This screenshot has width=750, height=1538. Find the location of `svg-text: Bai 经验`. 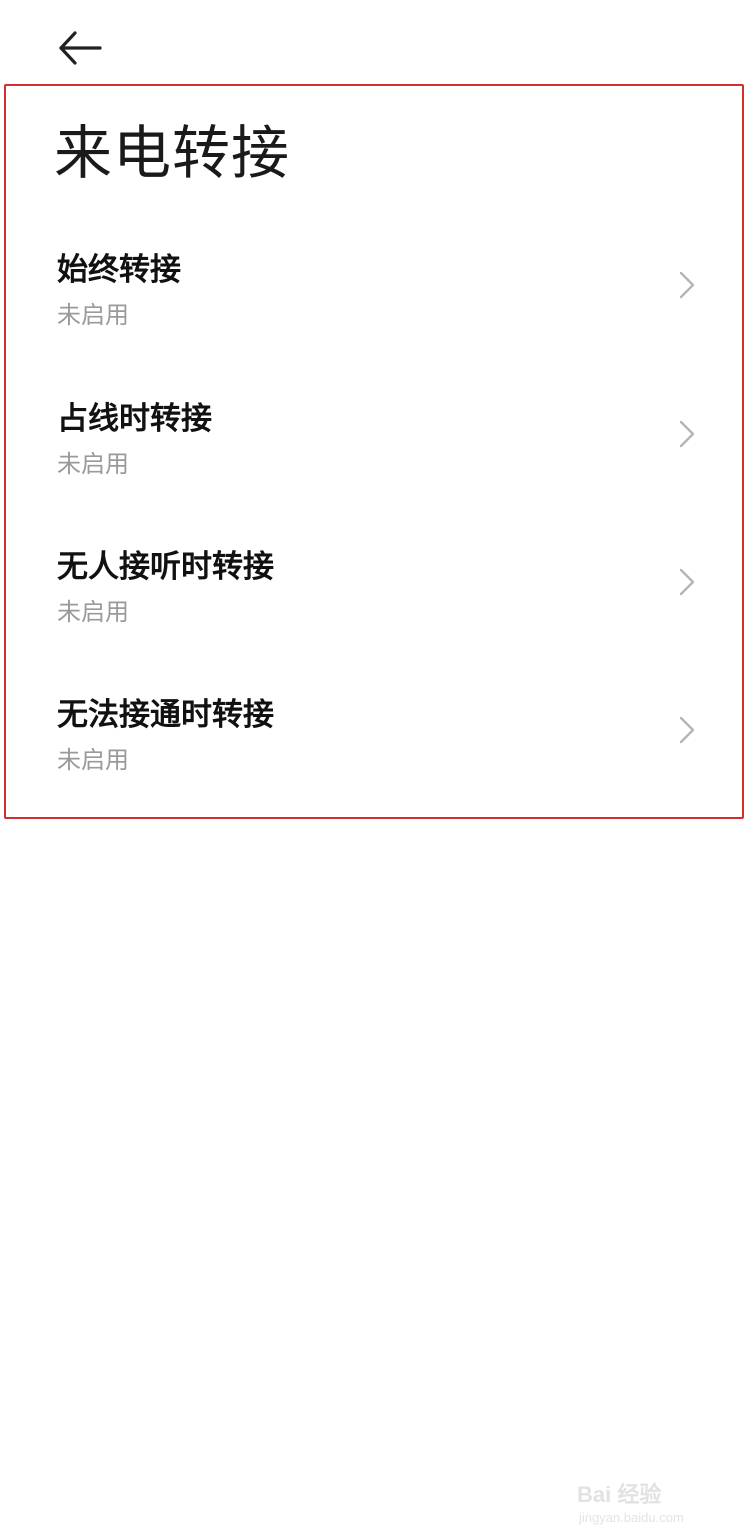

svg-text: Bai 经验 is located at coordinates (619, 1494).